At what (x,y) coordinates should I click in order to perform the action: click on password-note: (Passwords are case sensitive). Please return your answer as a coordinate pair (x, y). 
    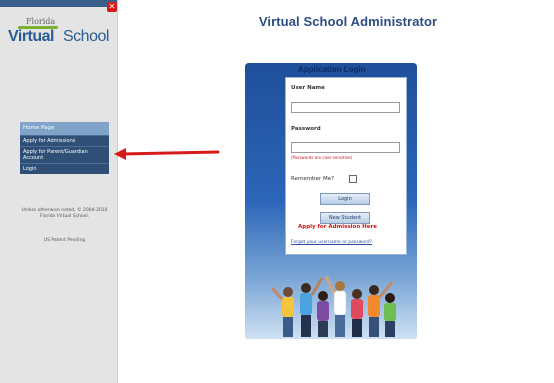
    Looking at the image, I should click on (322, 157).